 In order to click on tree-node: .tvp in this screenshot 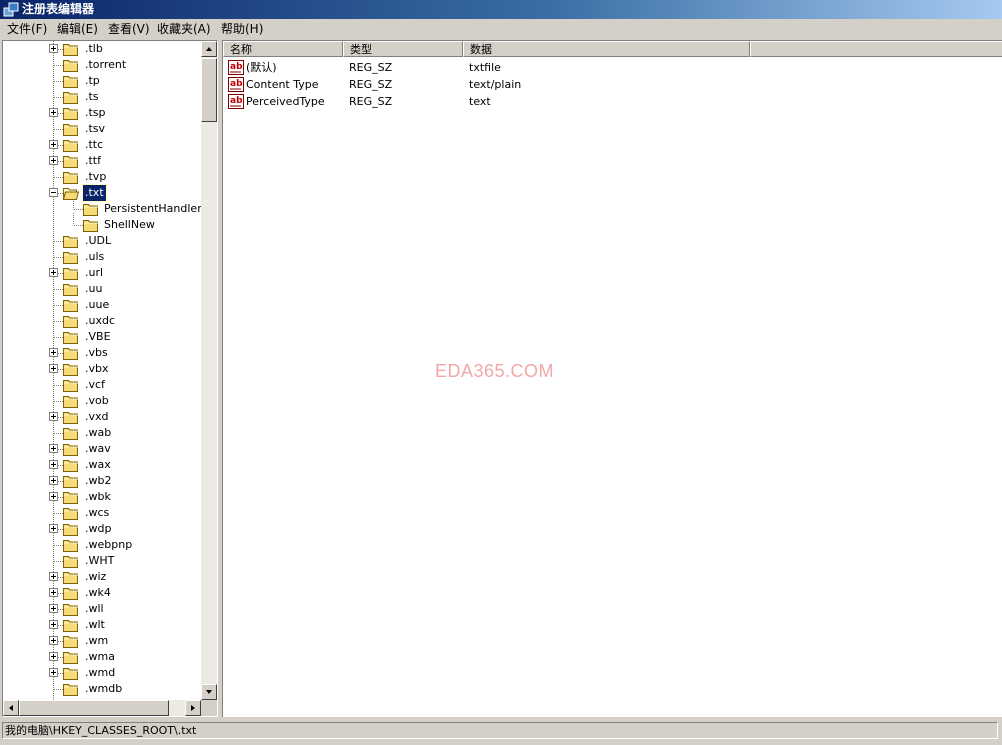, I will do `click(101, 177)`.